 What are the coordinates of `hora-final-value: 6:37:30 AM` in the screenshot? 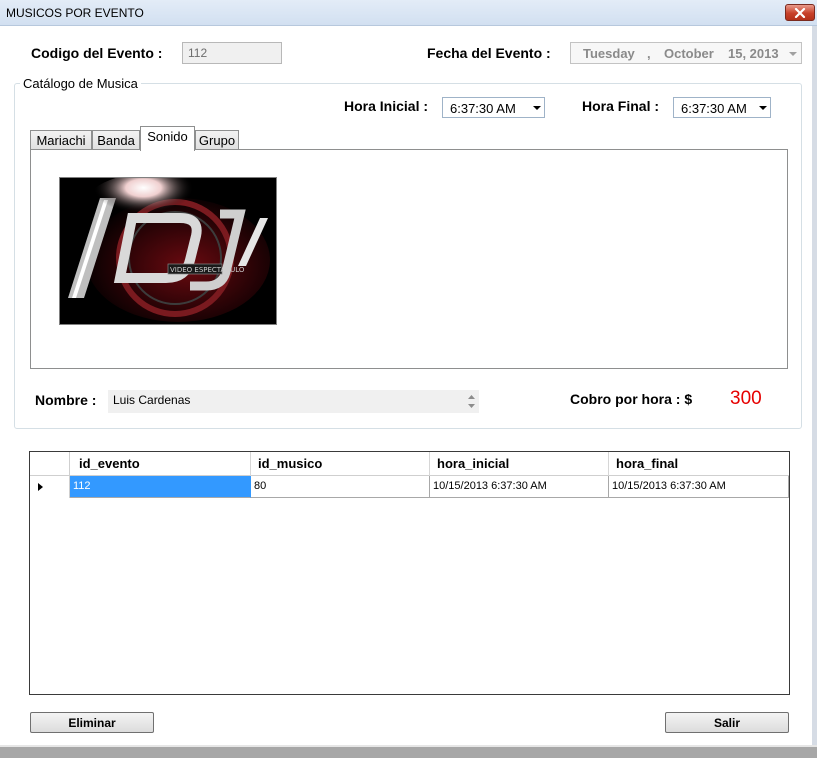 It's located at (714, 108).